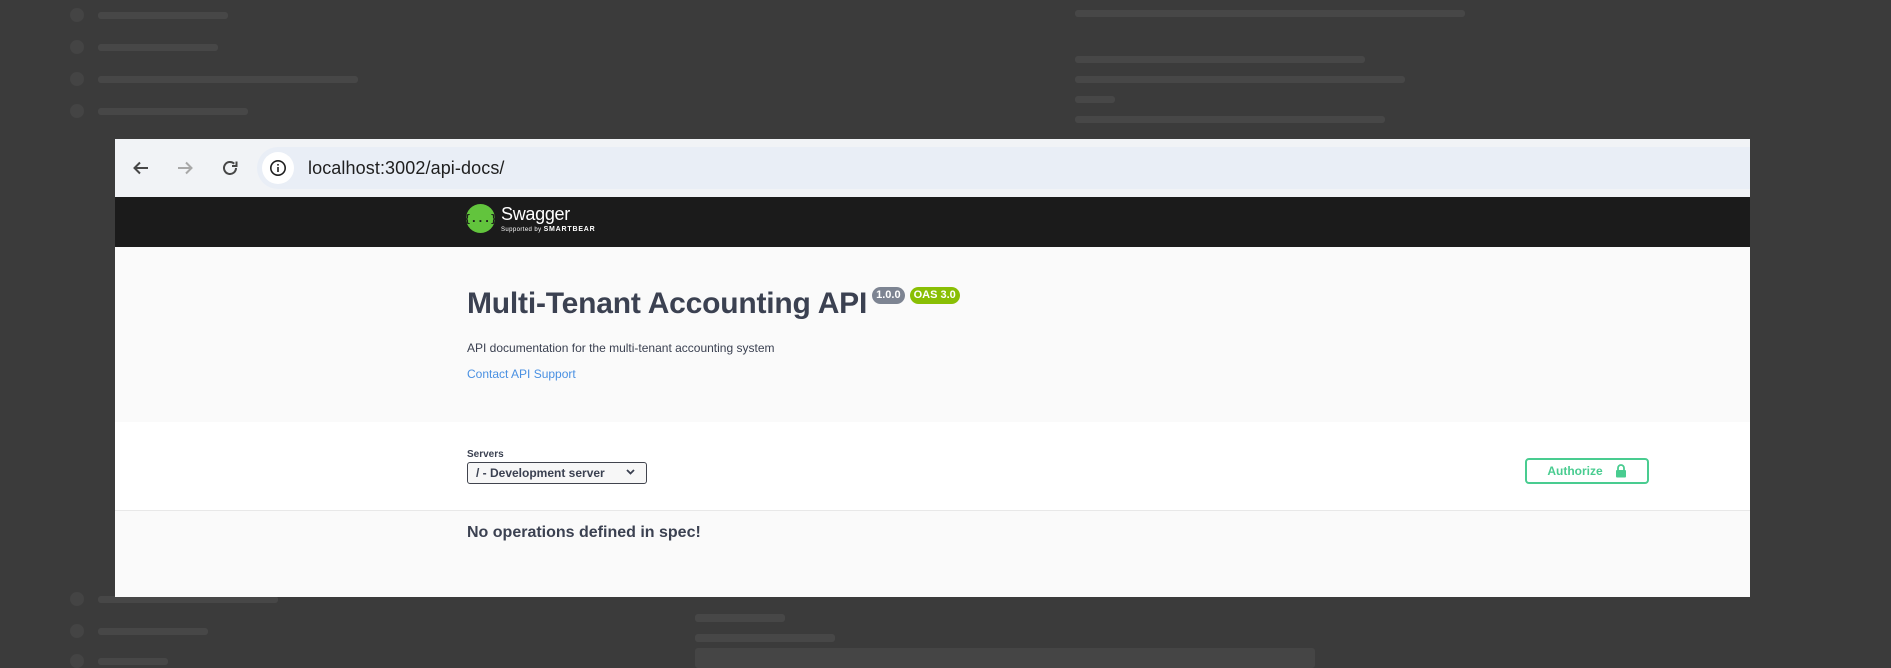 The width and height of the screenshot is (1891, 668). I want to click on address-bar: localhost:3002/api-docs/, so click(1003, 168).